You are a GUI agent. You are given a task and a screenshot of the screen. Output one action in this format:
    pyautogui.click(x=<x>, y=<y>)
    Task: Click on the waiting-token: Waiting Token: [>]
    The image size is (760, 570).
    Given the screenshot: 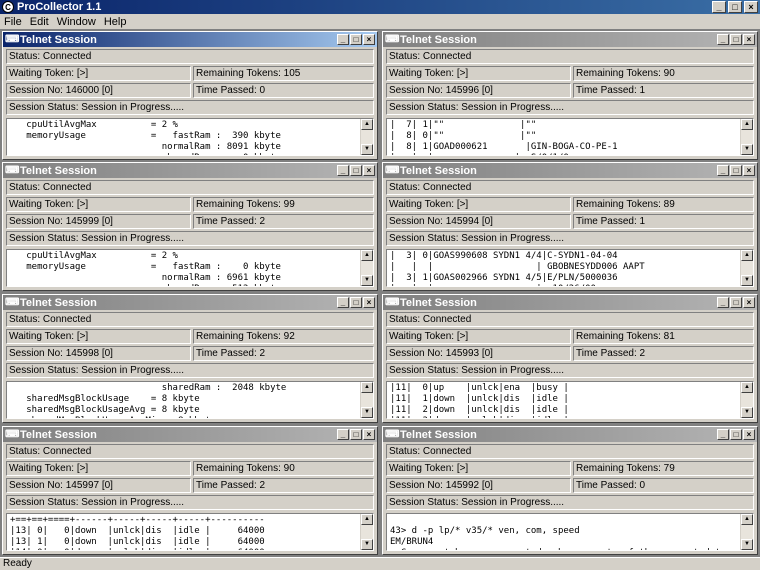 What is the action you would take?
    pyautogui.click(x=98, y=336)
    